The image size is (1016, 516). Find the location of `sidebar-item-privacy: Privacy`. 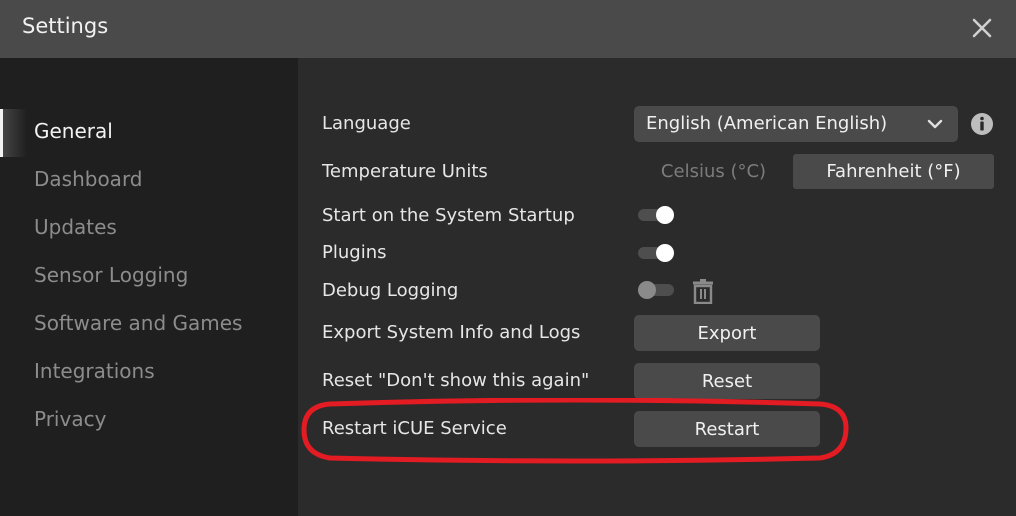

sidebar-item-privacy: Privacy is located at coordinates (70, 419).